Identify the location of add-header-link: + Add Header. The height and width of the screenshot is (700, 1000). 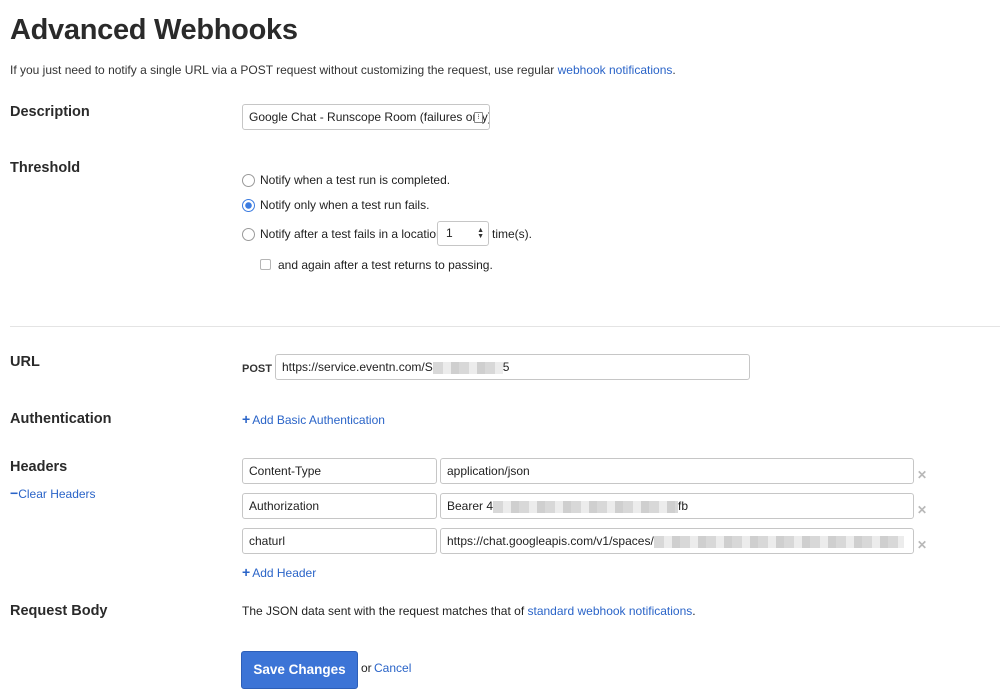
(279, 572).